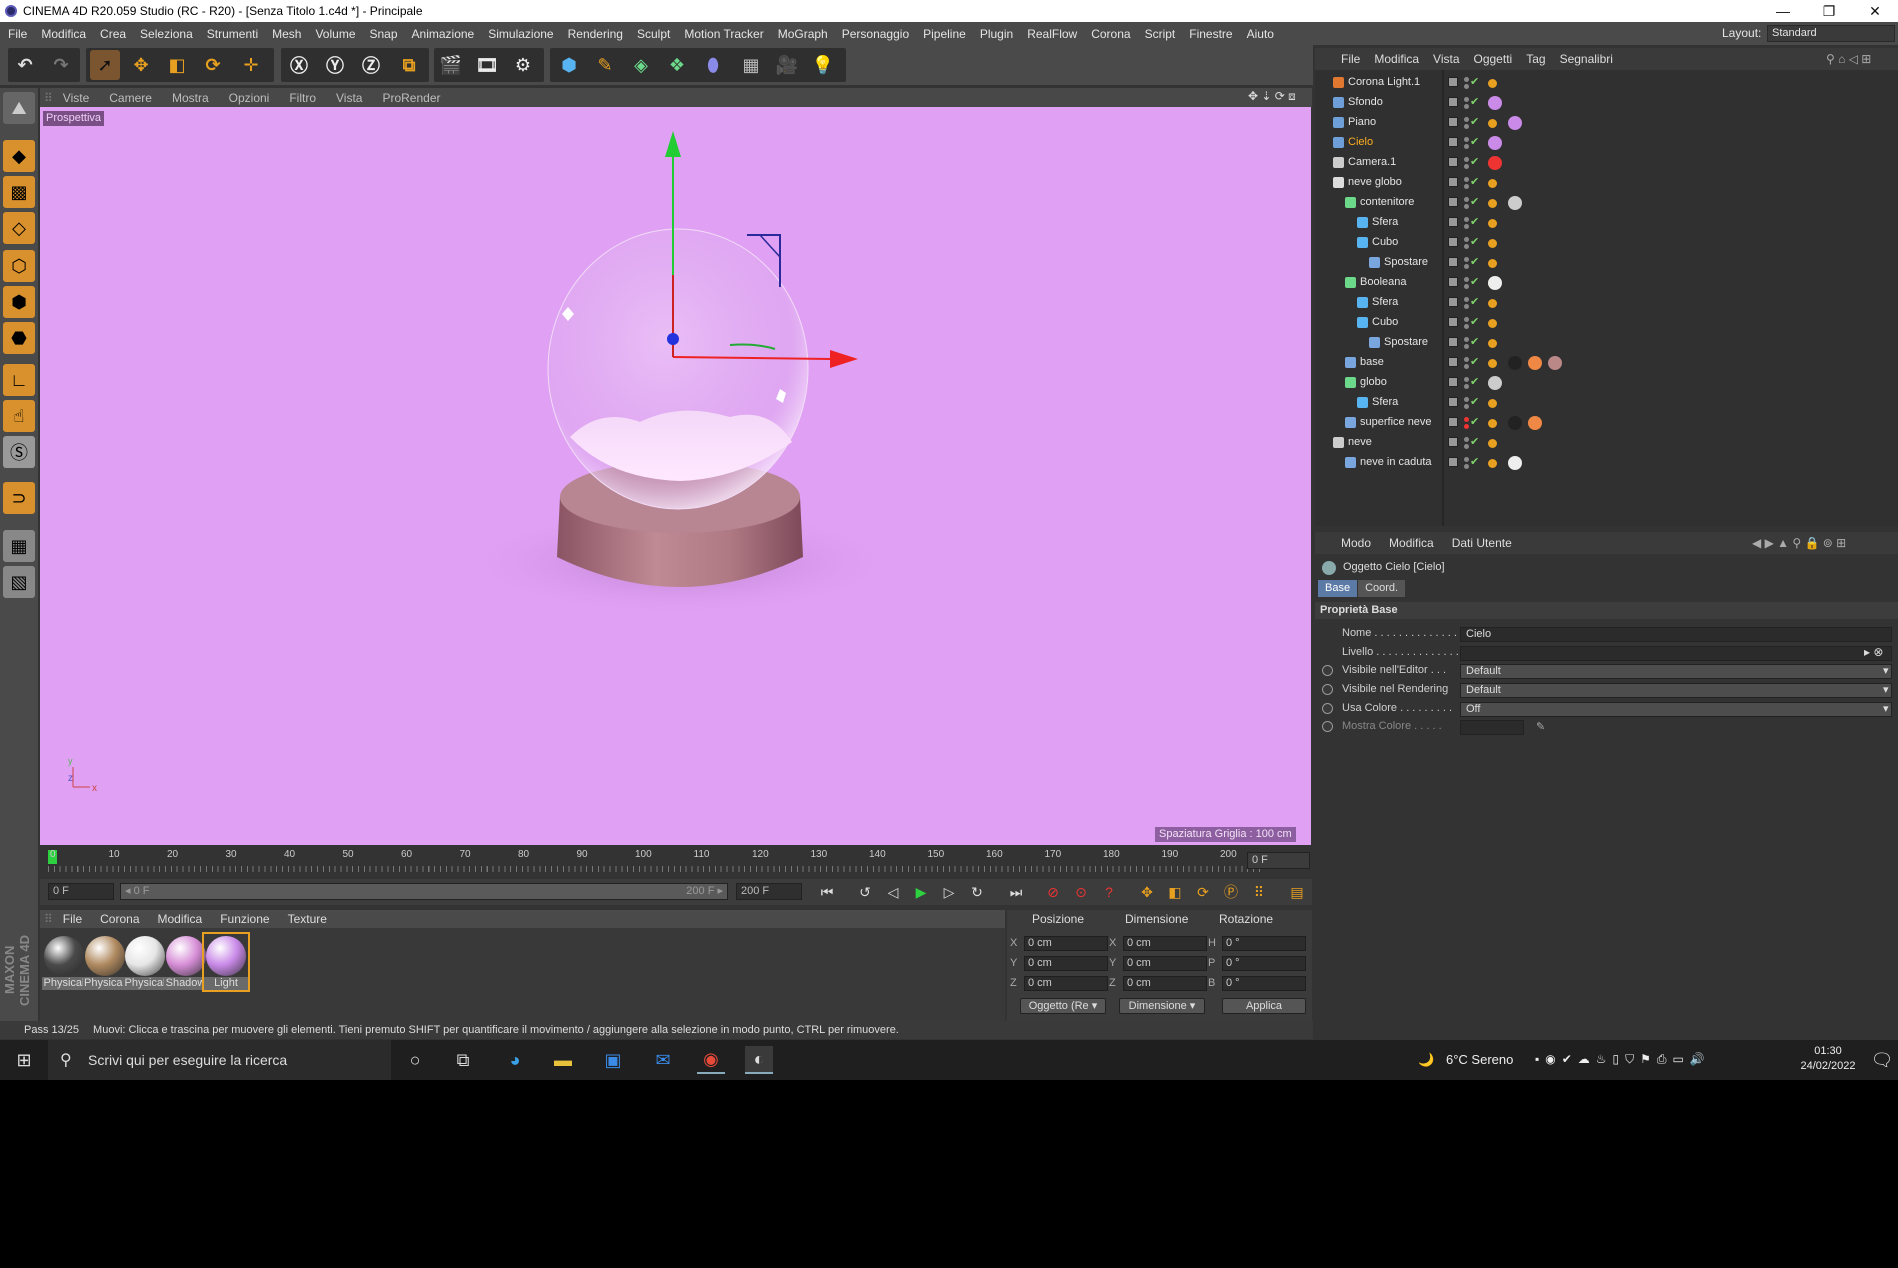 This screenshot has width=1898, height=1268. What do you see at coordinates (759, 1060) in the screenshot?
I see `cinema4d-taskbar-icon: ◐` at bounding box center [759, 1060].